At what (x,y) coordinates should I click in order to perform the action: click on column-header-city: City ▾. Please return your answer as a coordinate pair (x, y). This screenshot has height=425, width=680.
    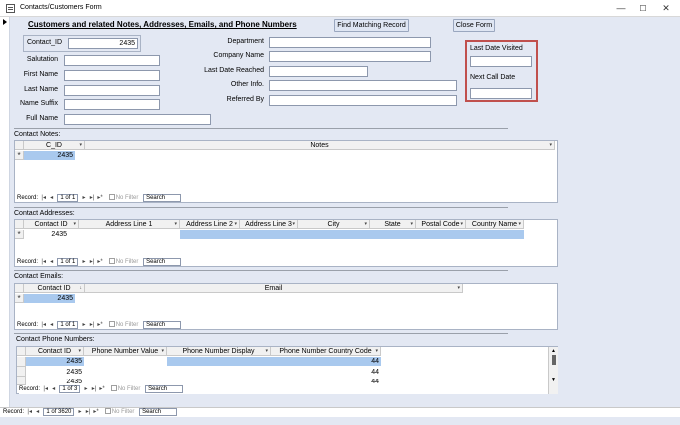
    Looking at the image, I should click on (334, 224).